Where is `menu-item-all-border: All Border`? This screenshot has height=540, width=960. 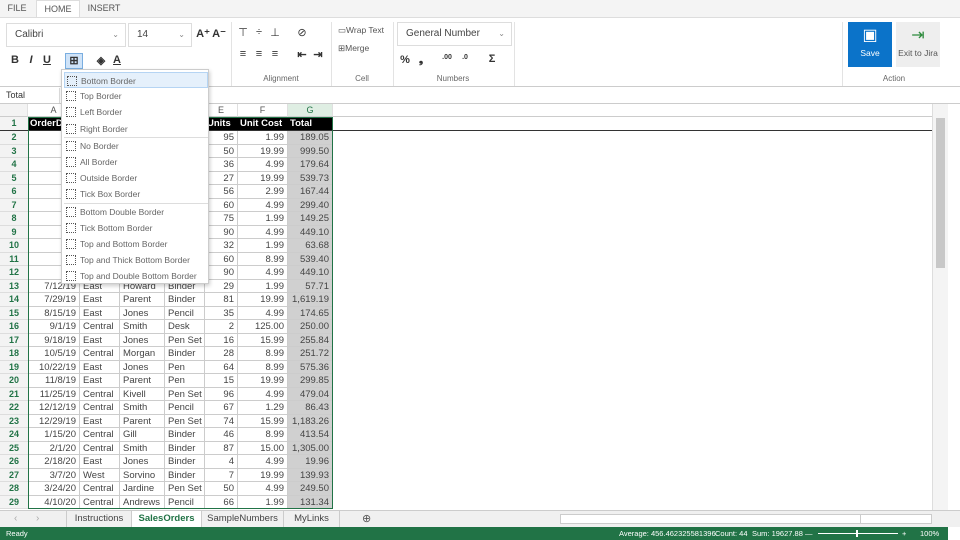
menu-item-all-border: All Border is located at coordinates (136, 162).